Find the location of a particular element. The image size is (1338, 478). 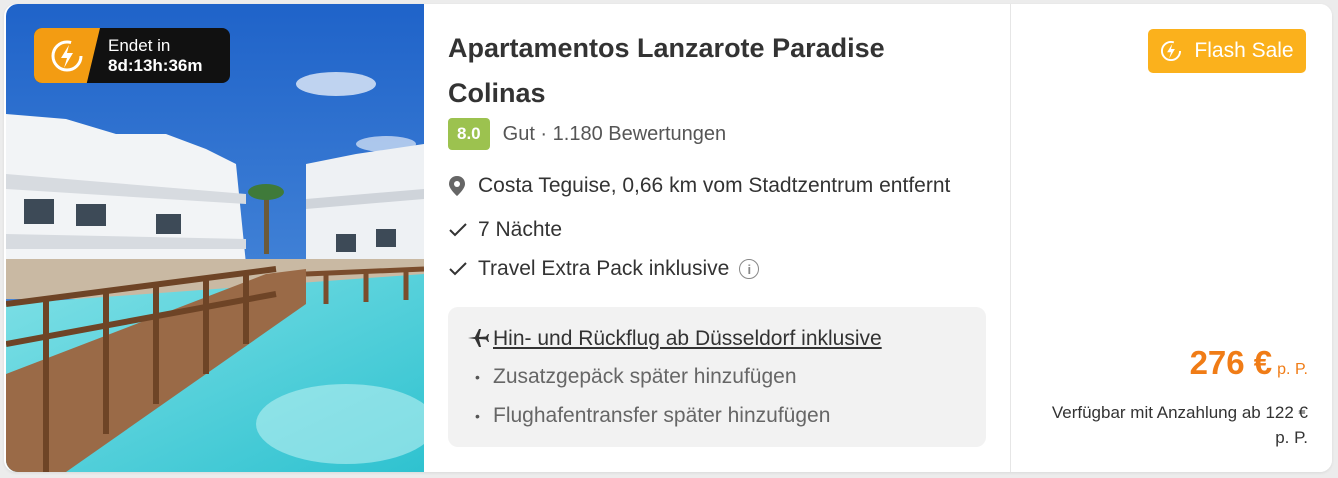

flash-sale-badge: Flash Sale is located at coordinates (1227, 51).